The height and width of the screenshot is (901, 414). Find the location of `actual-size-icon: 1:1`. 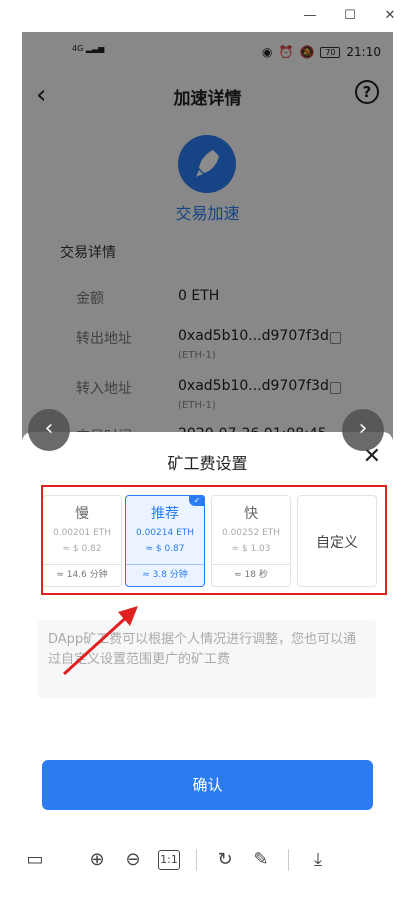

actual-size-icon: 1:1 is located at coordinates (169, 860).